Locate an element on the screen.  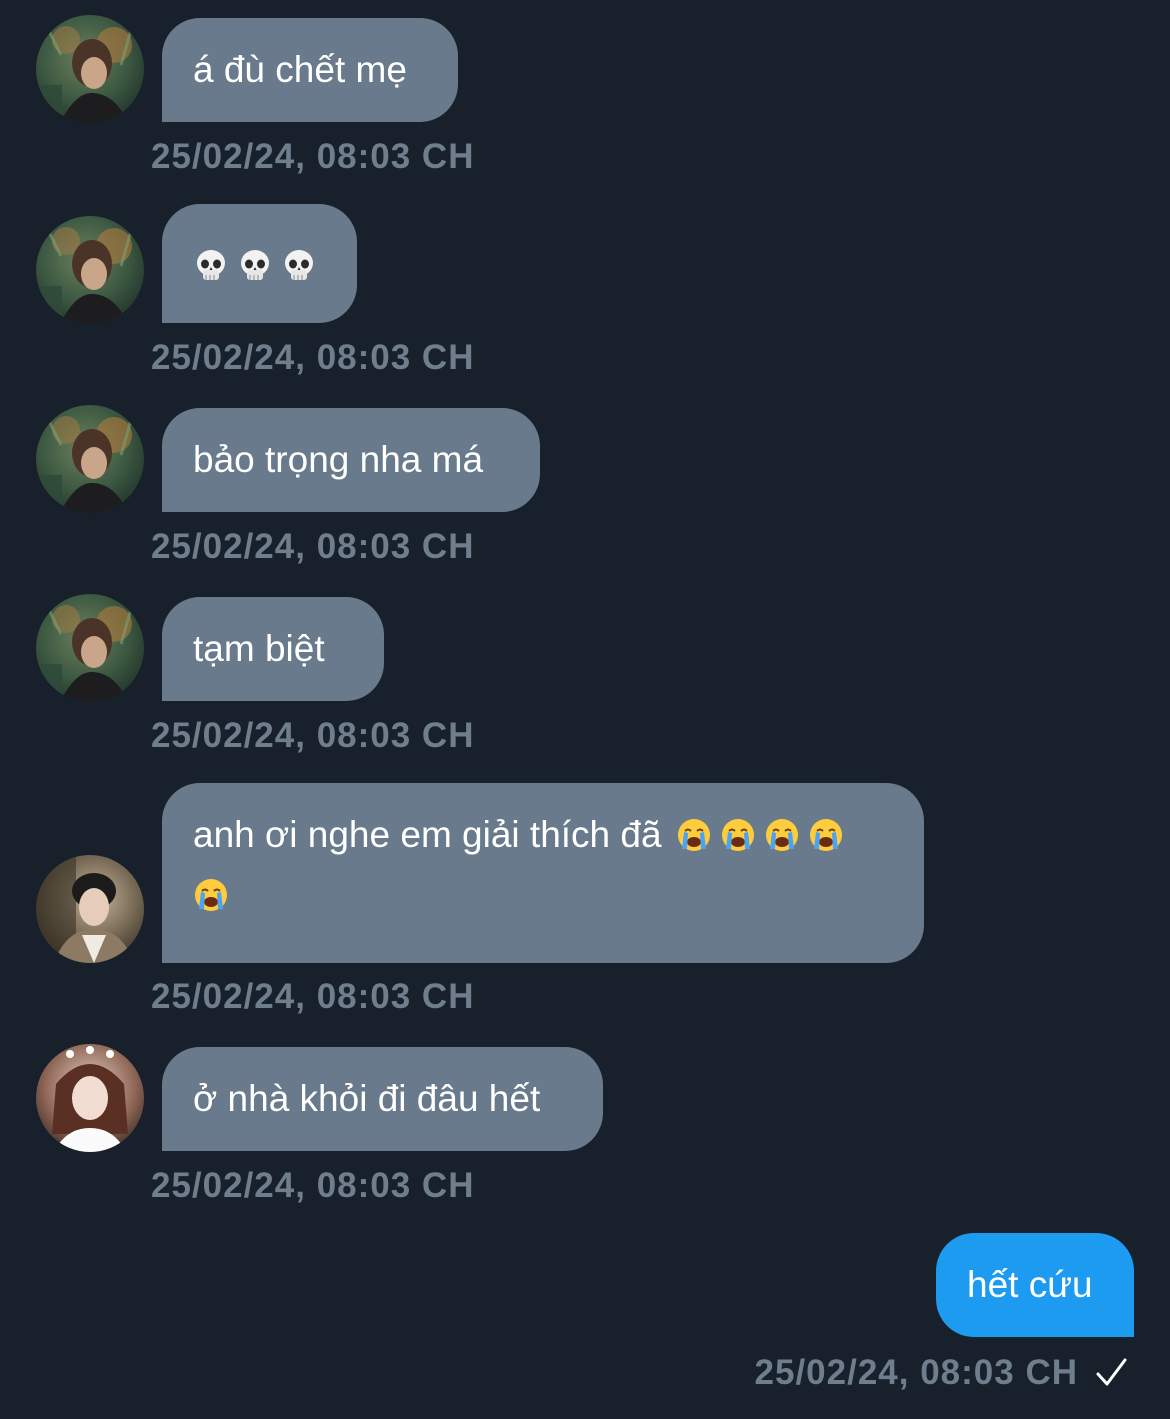
message-bubble: tạm biệt is located at coordinates (273, 649).